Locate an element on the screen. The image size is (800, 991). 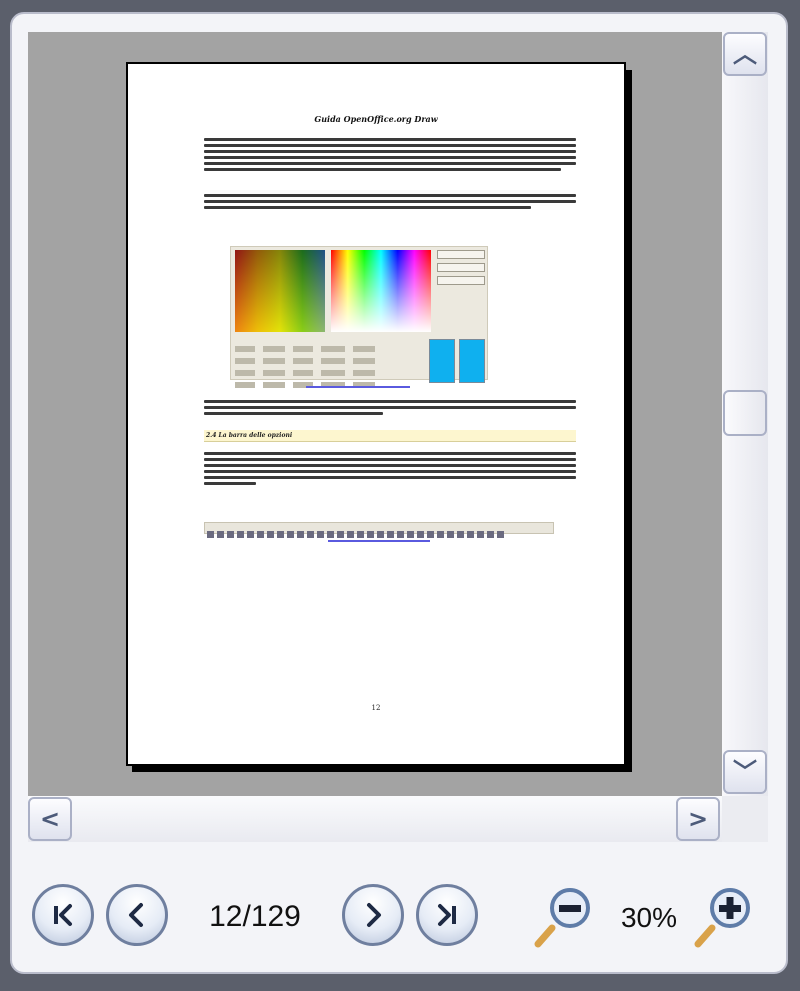
scroll-up-button: ︿ is located at coordinates (745, 54).